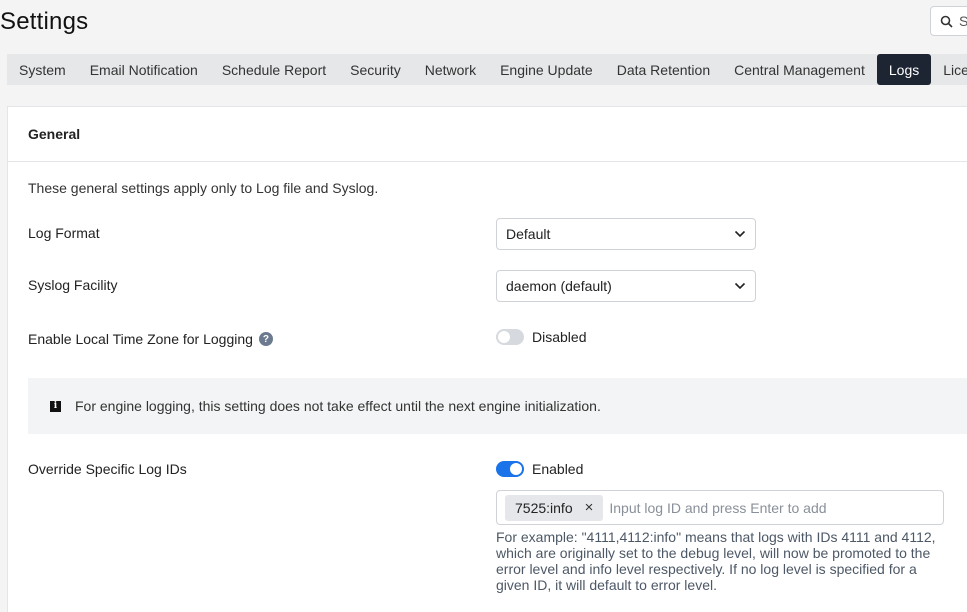 The width and height of the screenshot is (967, 612). What do you see at coordinates (589, 507) in the screenshot?
I see `close-icon: ×` at bounding box center [589, 507].